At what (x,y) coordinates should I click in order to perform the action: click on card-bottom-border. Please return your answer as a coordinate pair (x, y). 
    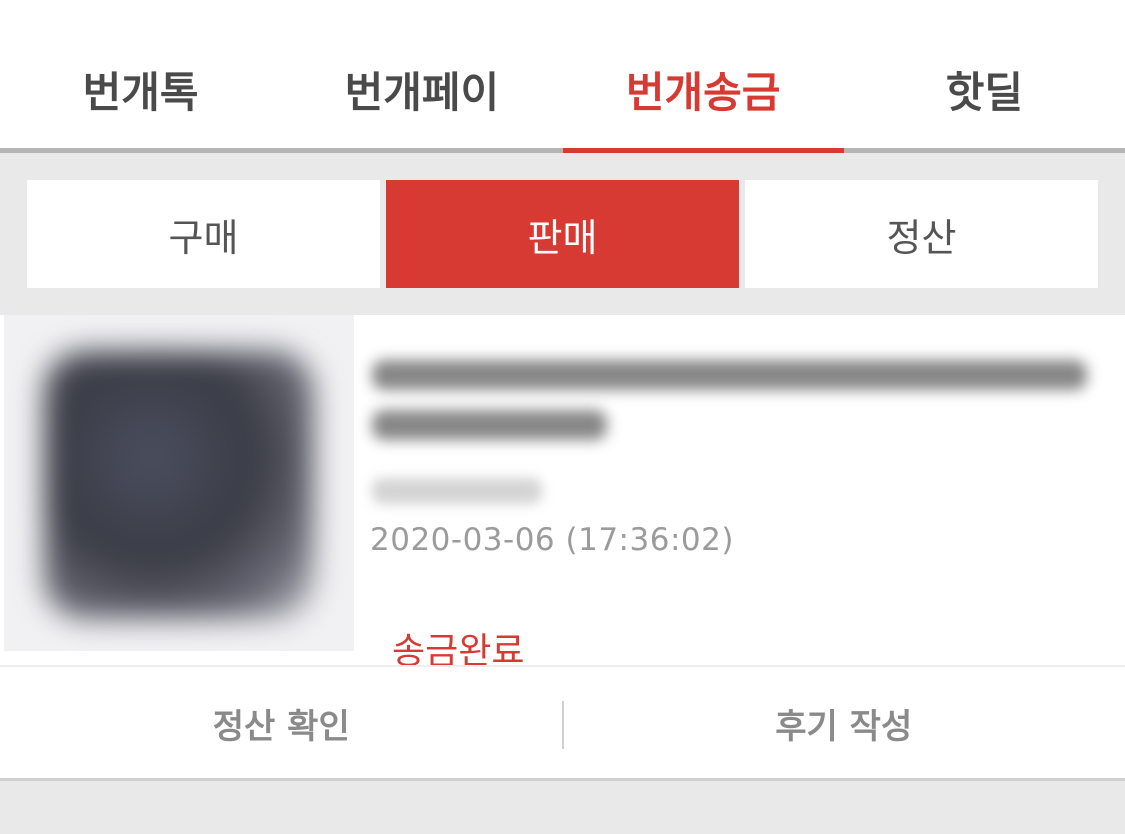
    Looking at the image, I should click on (562, 779).